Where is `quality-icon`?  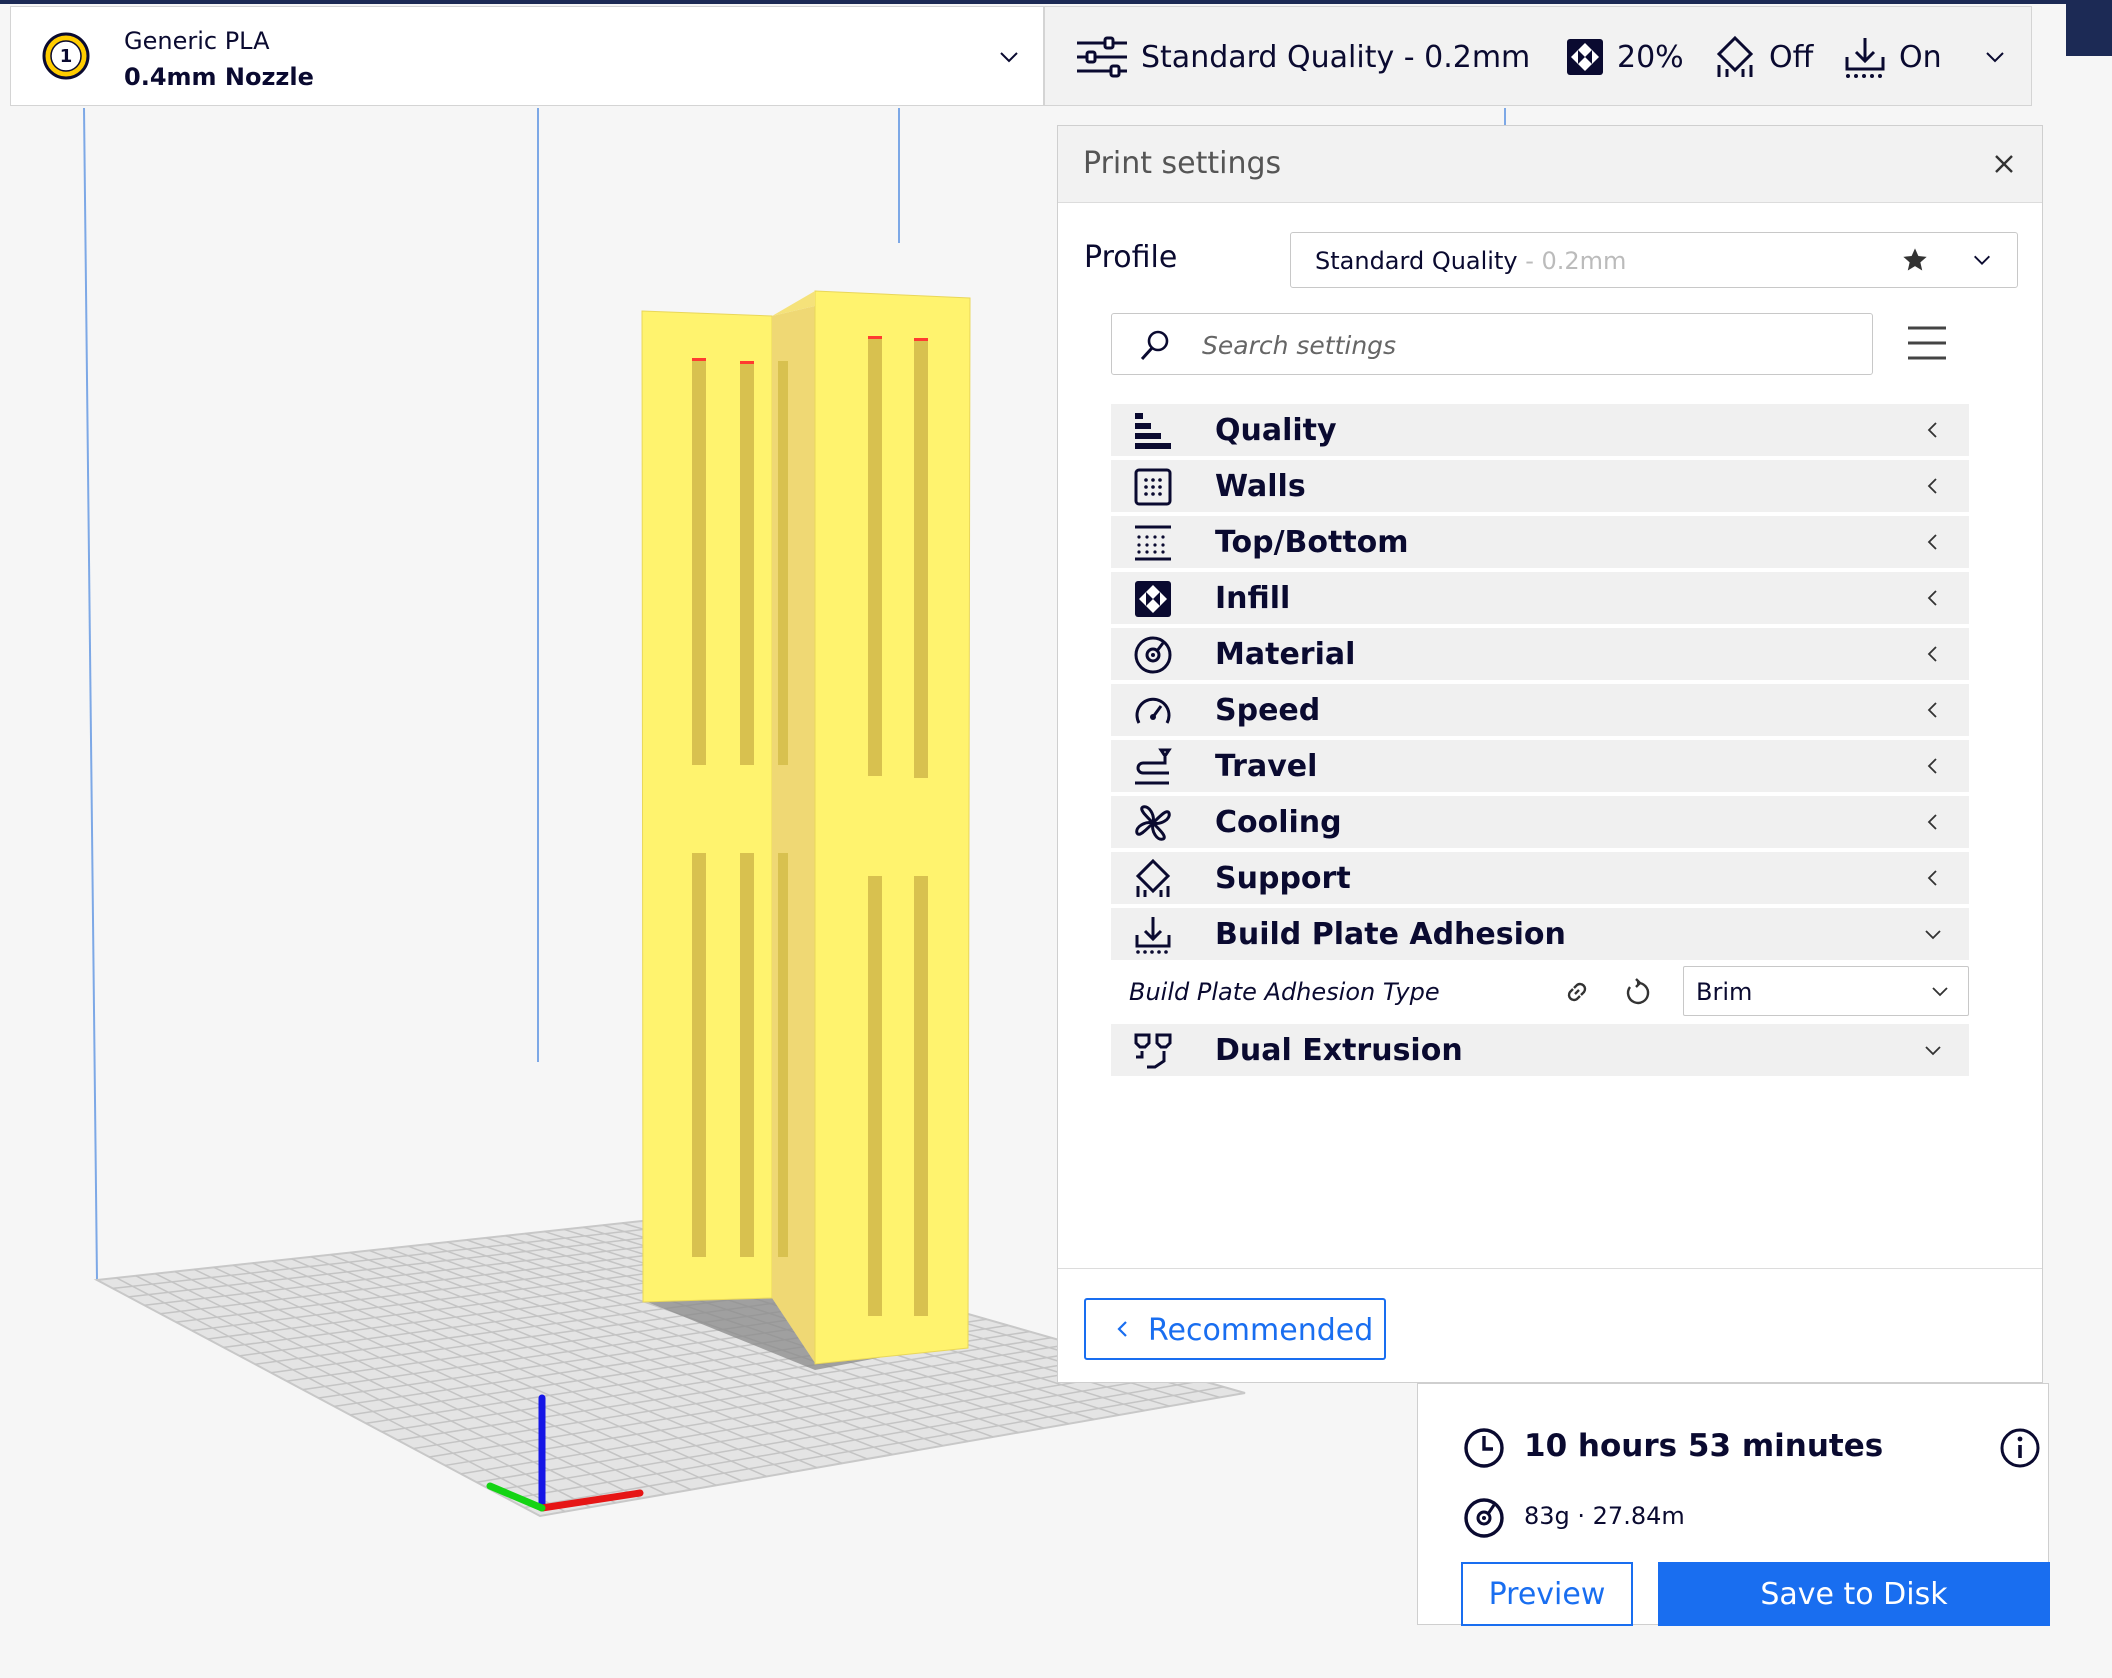 quality-icon is located at coordinates (1153, 431).